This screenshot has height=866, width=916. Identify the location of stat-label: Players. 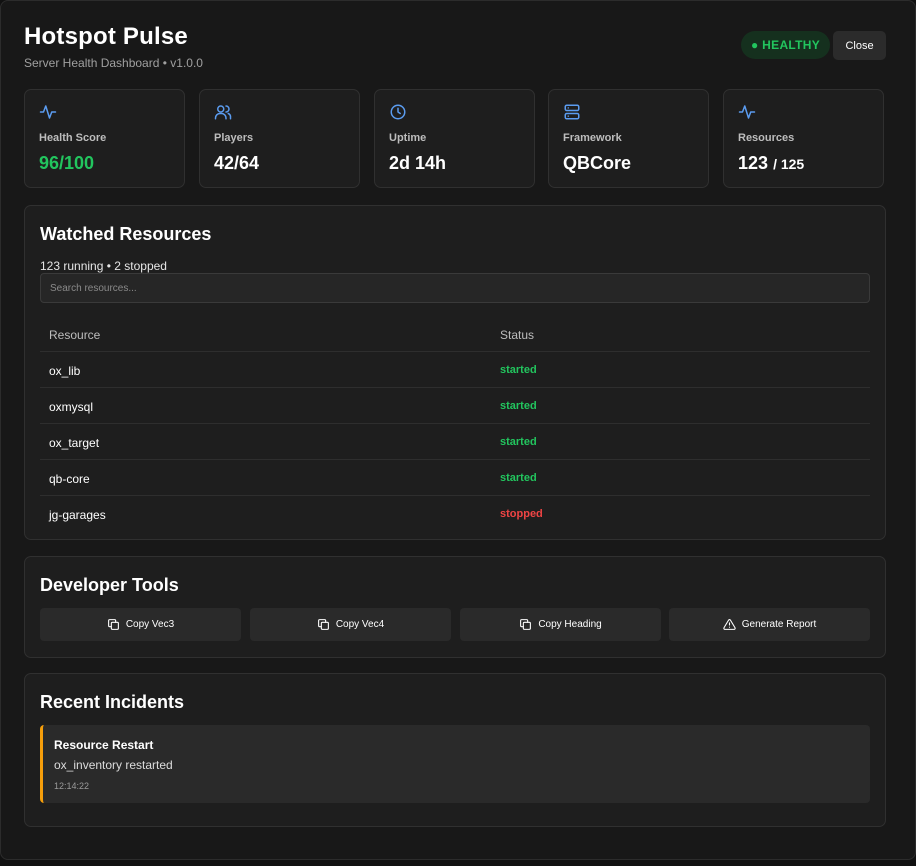
(234, 138).